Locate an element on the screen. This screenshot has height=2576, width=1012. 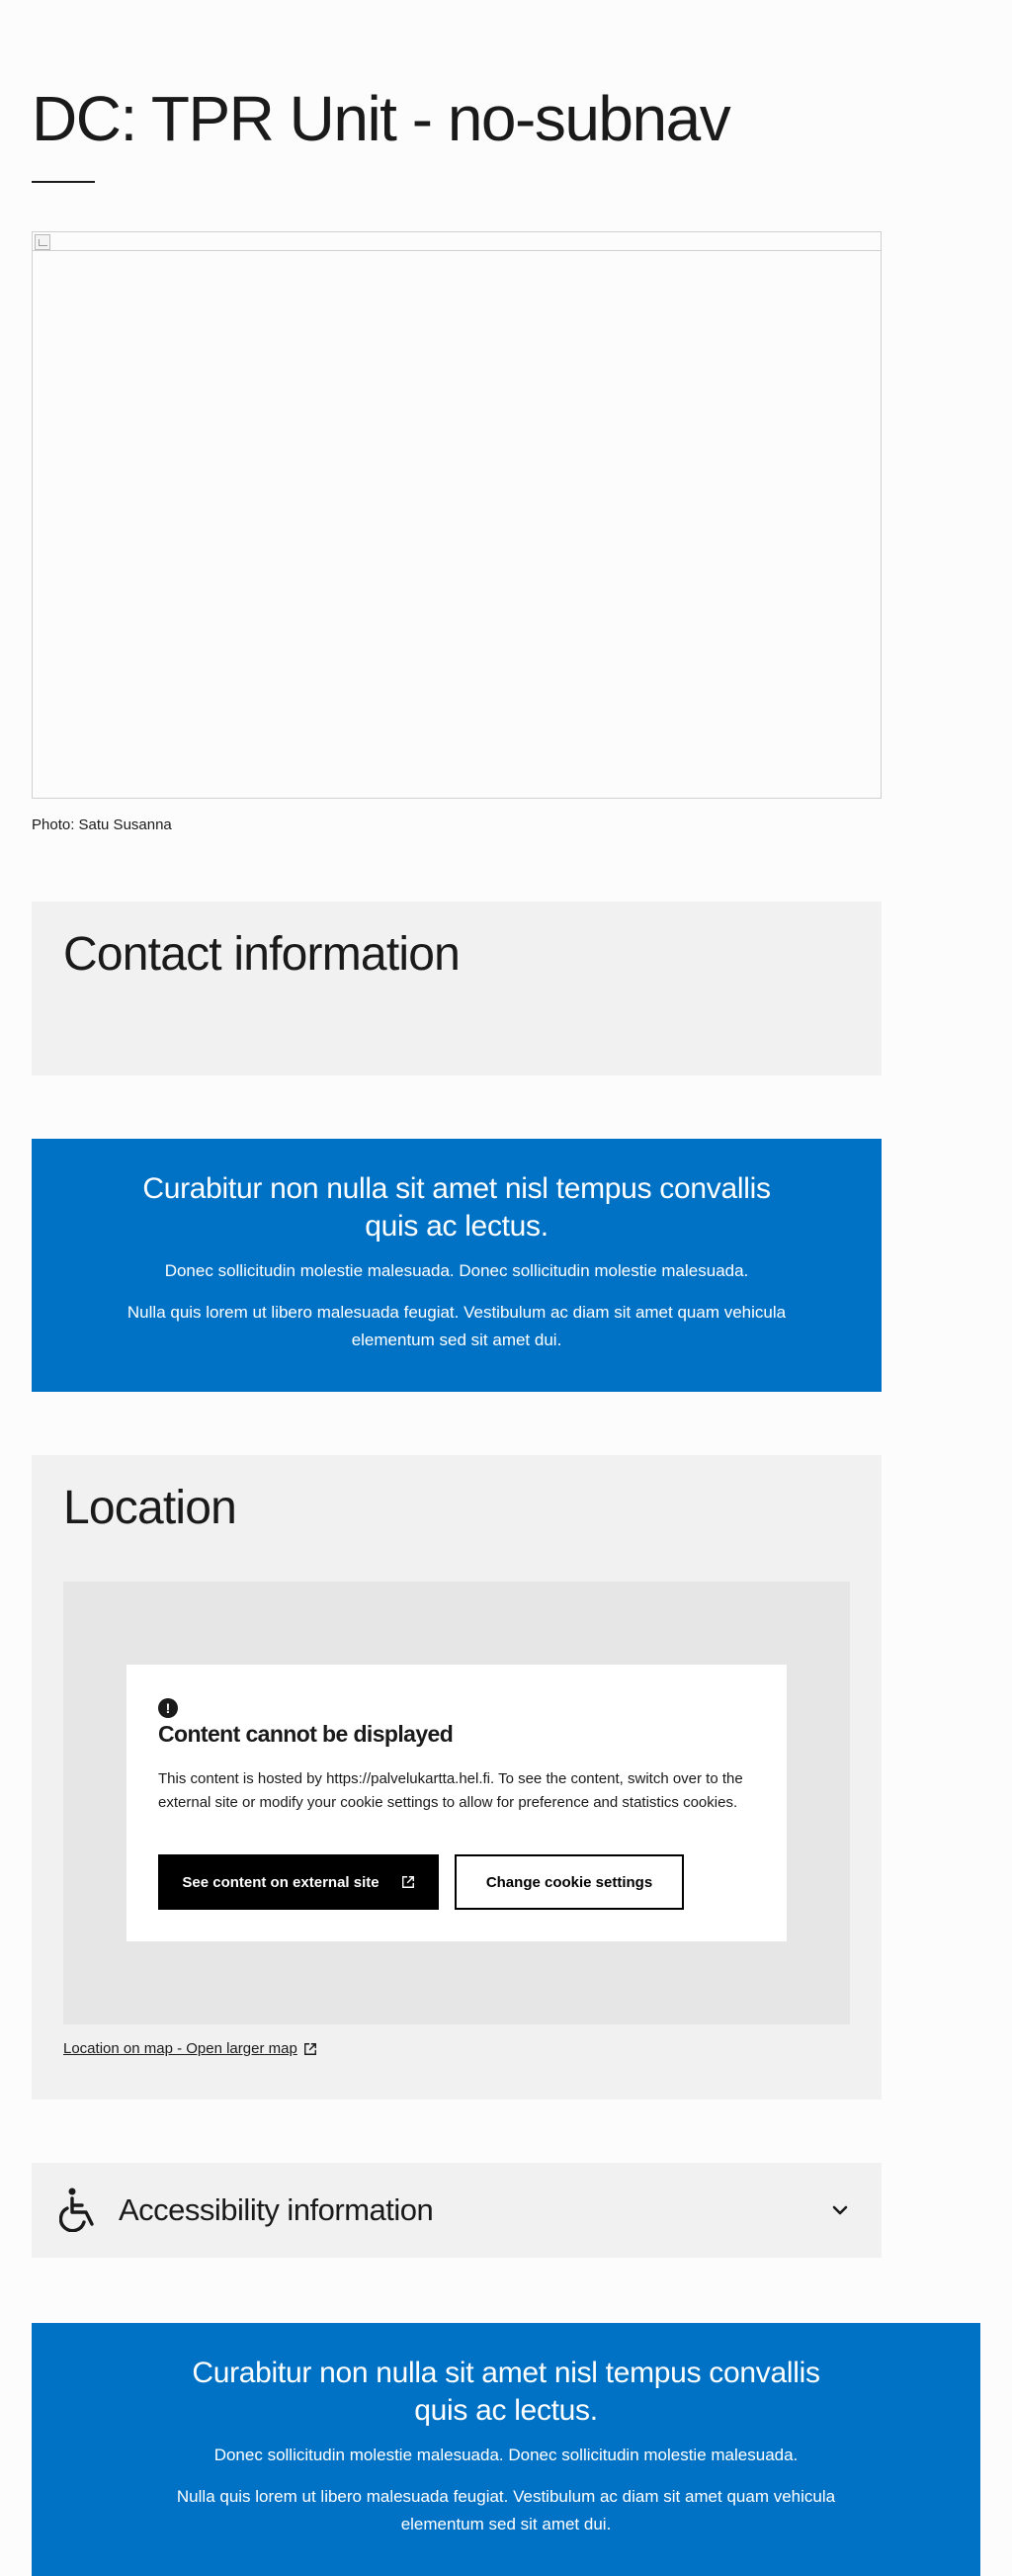
accessibility-label: Accessibility information is located at coordinates (276, 2209).